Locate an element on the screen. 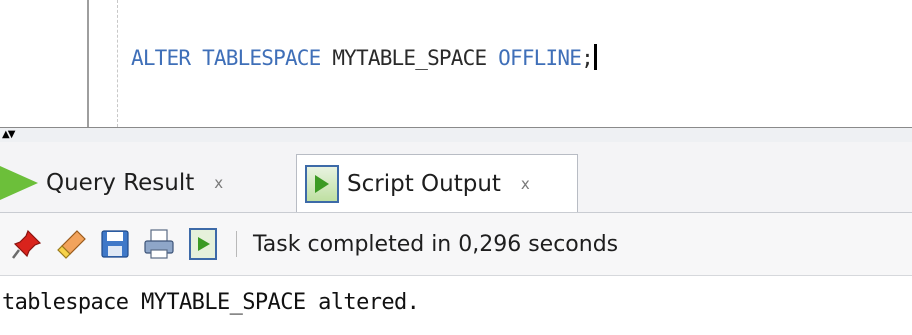 This screenshot has height=335, width=912. tab-query-result-label: Query Result is located at coordinates (120, 183).